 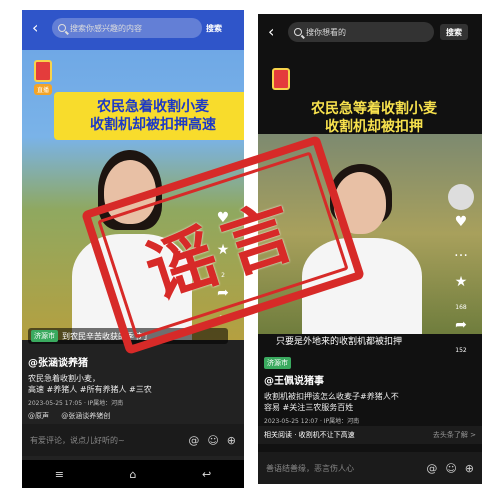 I want to click on video-title-banner: 农民急着收割小麦 收割机却被扣押高速, so click(x=149, y=116).